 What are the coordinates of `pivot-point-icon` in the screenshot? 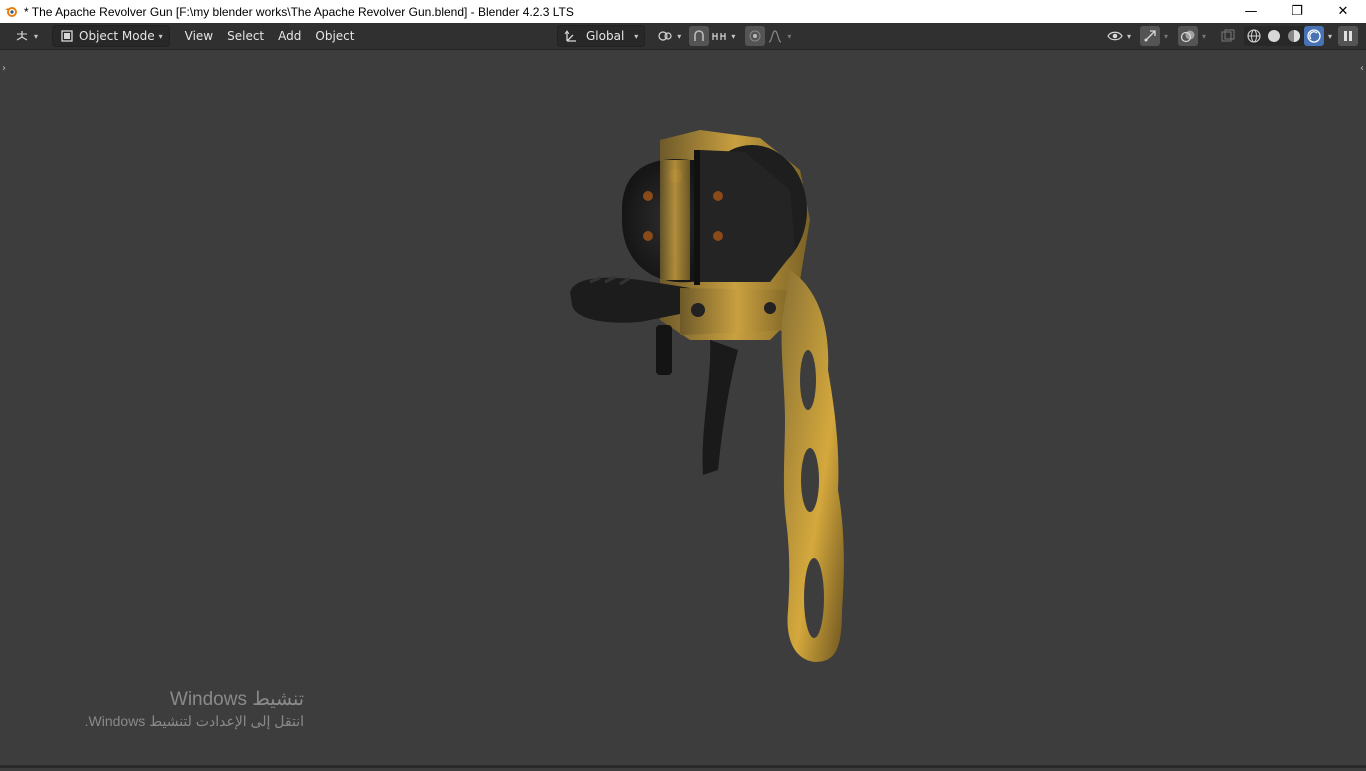 It's located at (665, 36).